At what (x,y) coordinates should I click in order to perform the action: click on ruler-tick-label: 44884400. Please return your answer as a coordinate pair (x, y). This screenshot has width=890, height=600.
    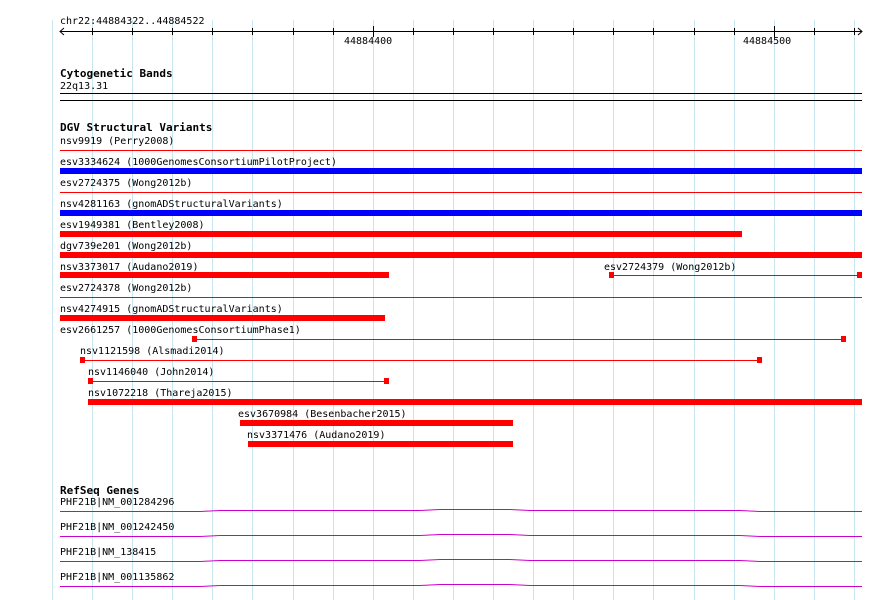
    Looking at the image, I should click on (368, 41).